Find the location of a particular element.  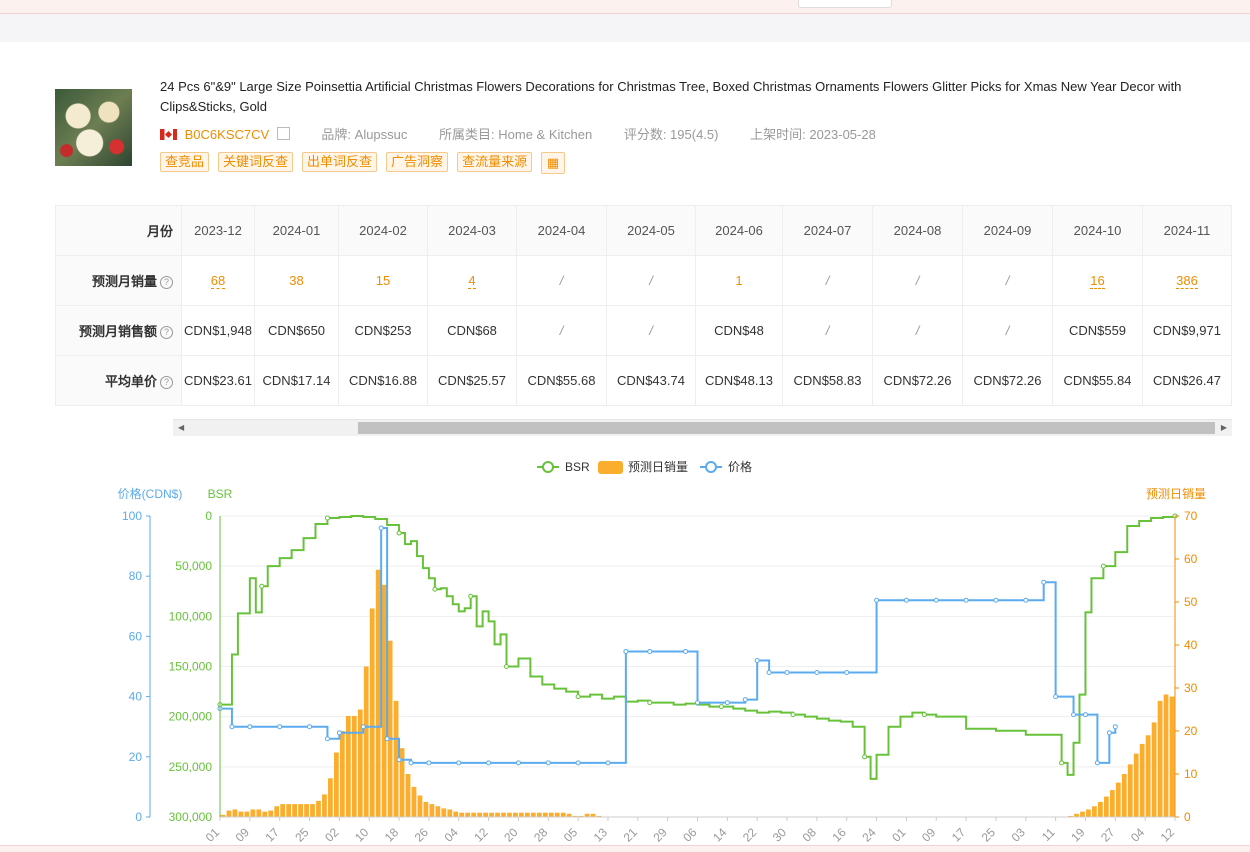

cell-value: 4 is located at coordinates (472, 281).